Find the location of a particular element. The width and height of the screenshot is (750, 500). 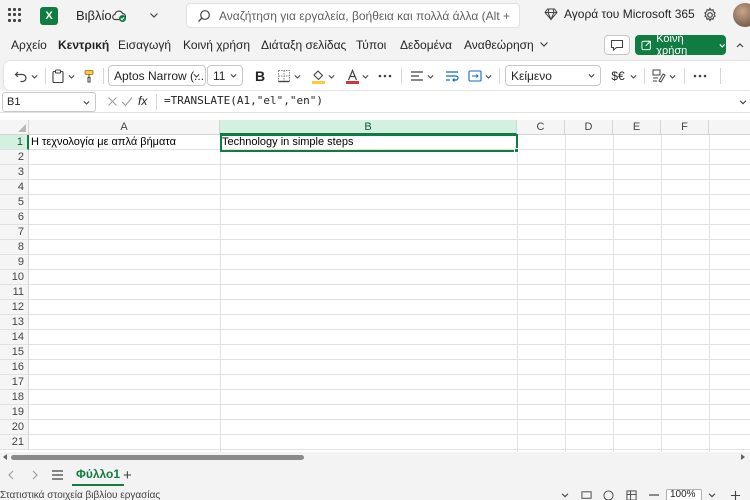

fill-color-button is located at coordinates (318, 76).